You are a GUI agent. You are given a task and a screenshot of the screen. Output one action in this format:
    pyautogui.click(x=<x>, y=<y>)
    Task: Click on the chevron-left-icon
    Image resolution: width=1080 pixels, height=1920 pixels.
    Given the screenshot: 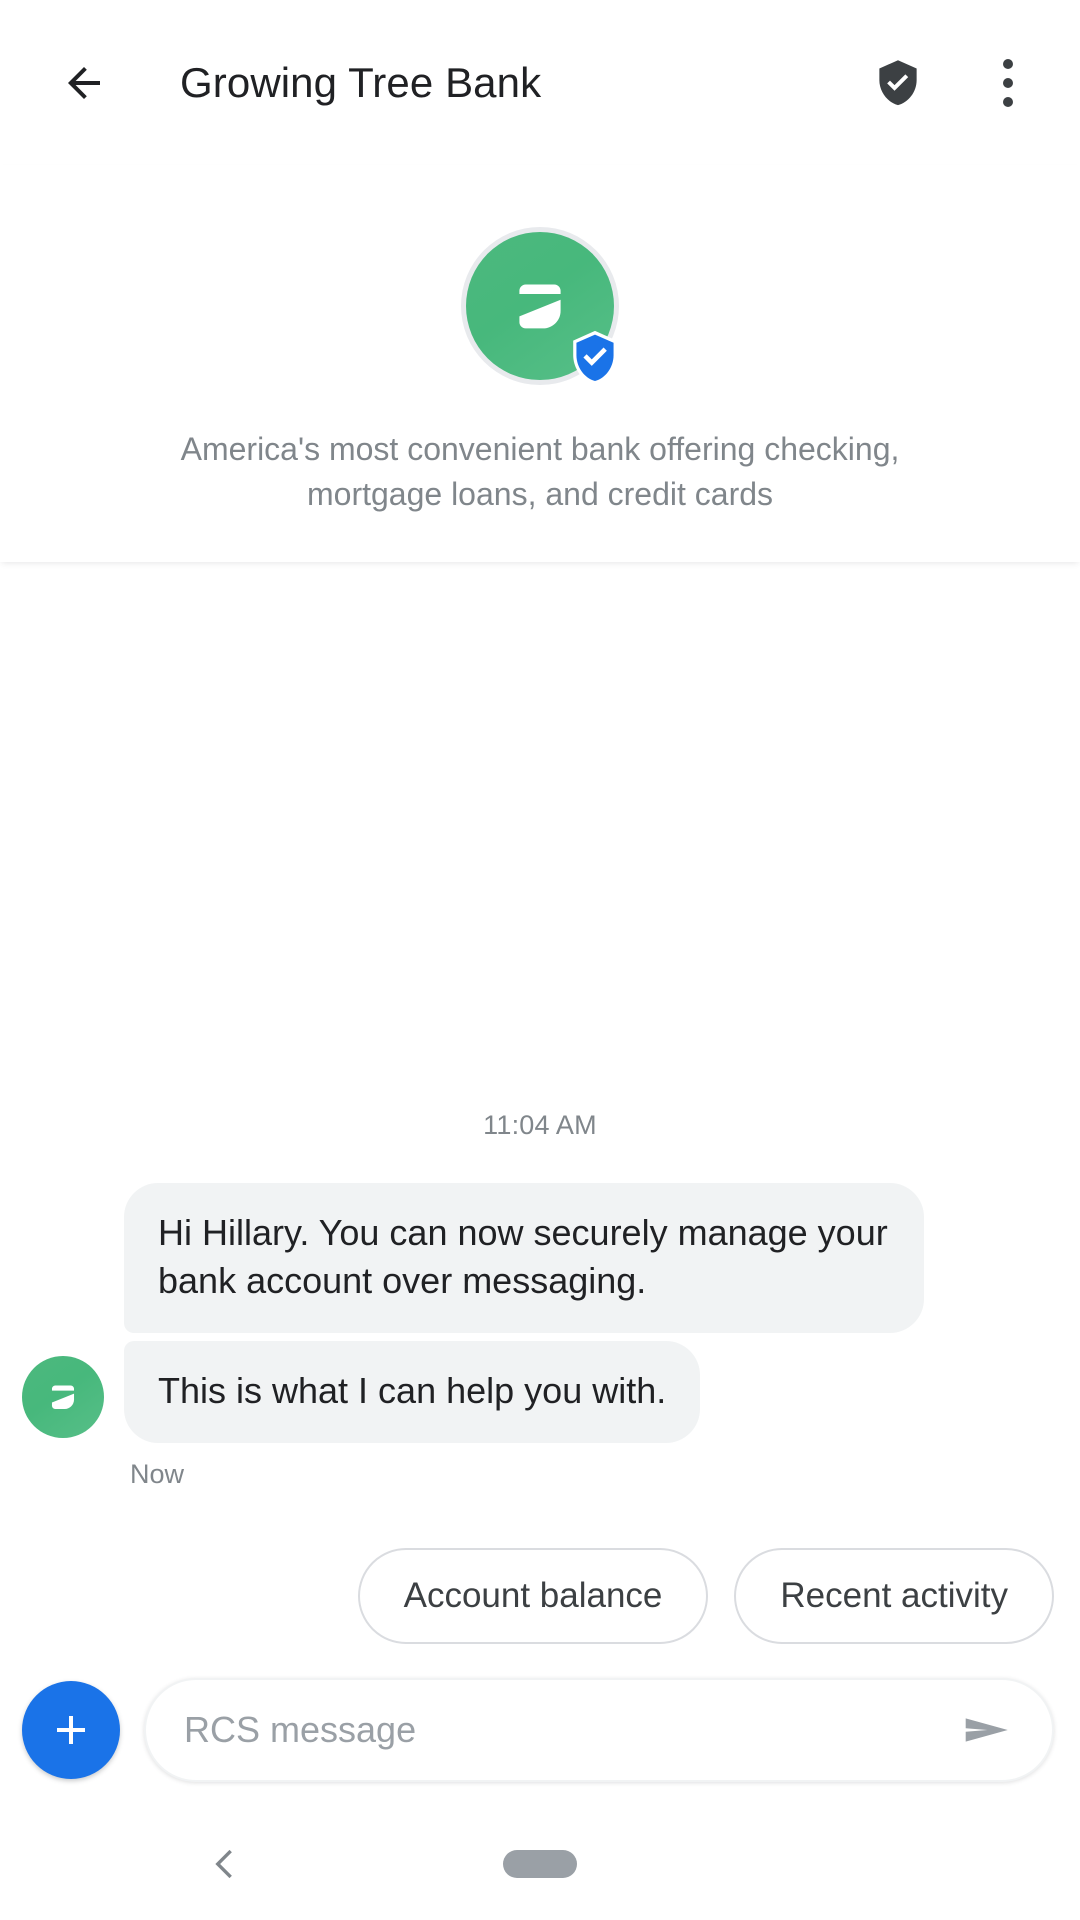 What is the action you would take?
    pyautogui.click(x=223, y=1864)
    